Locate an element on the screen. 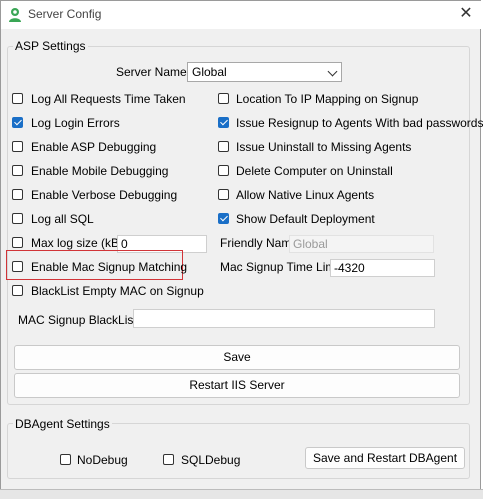  app-icon is located at coordinates (15, 15).